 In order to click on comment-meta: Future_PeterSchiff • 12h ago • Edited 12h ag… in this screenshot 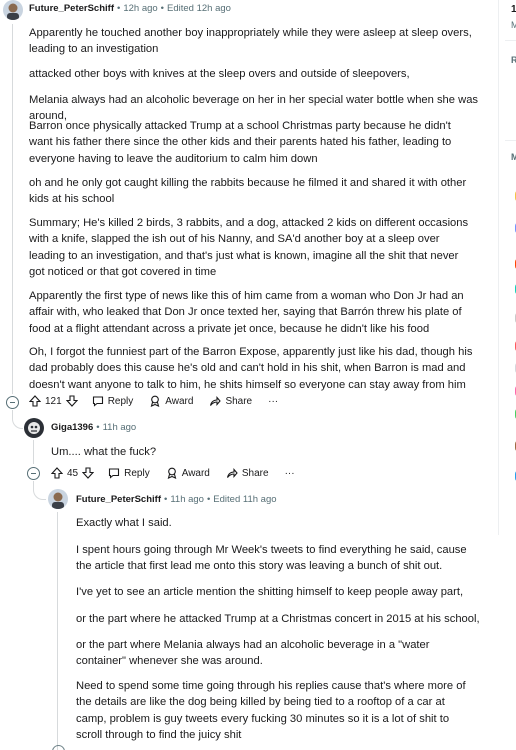, I will do `click(130, 8)`.